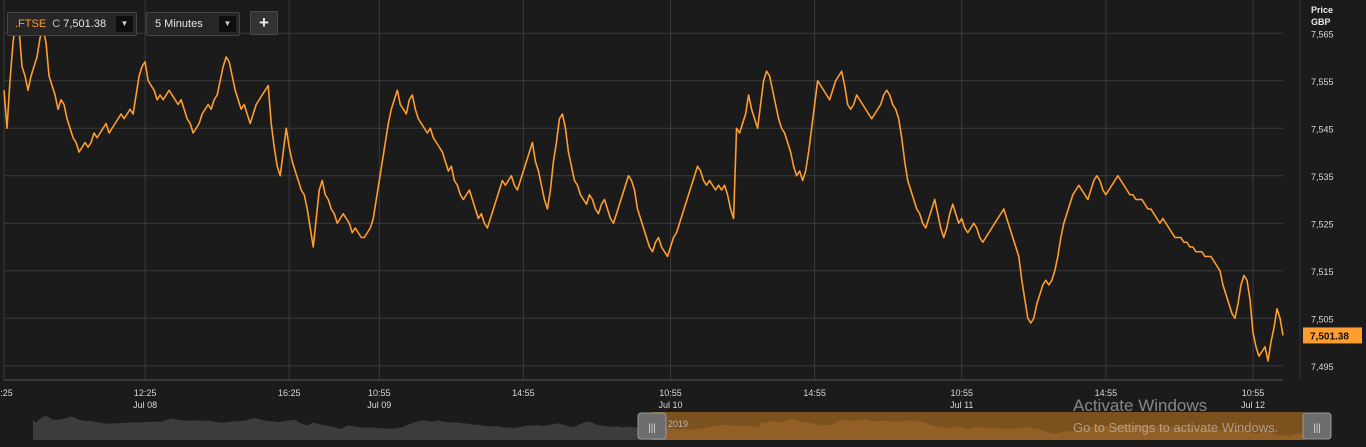 The height and width of the screenshot is (447, 1366). I want to click on price-axis-header: Price GBP, so click(1322, 16).